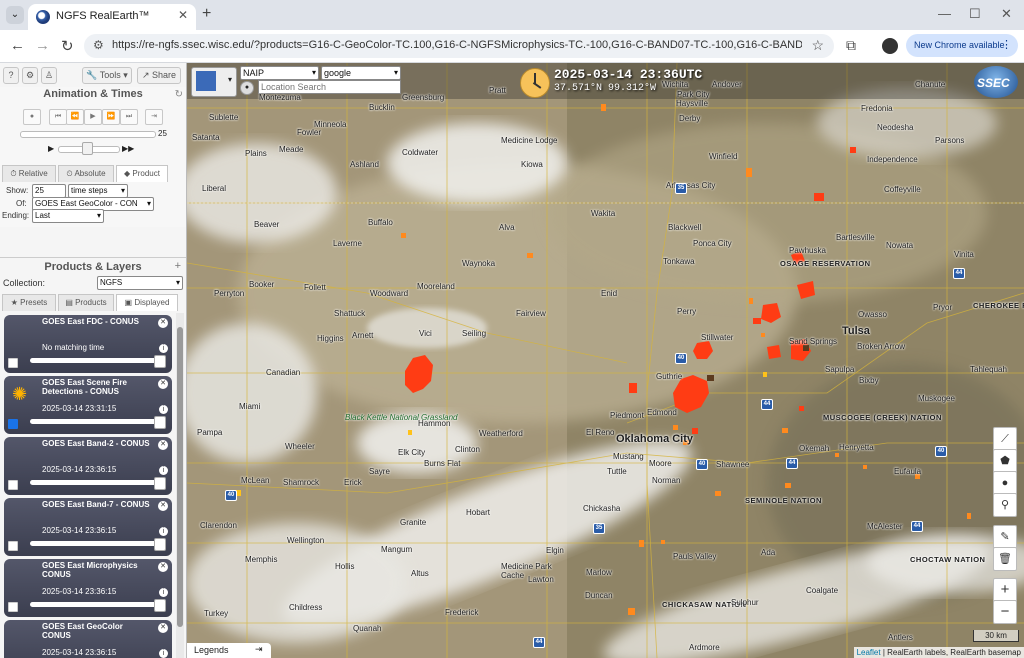 Image resolution: width=1024 pixels, height=658 pixels. I want to click on extensions-icon: ⧉, so click(851, 45).